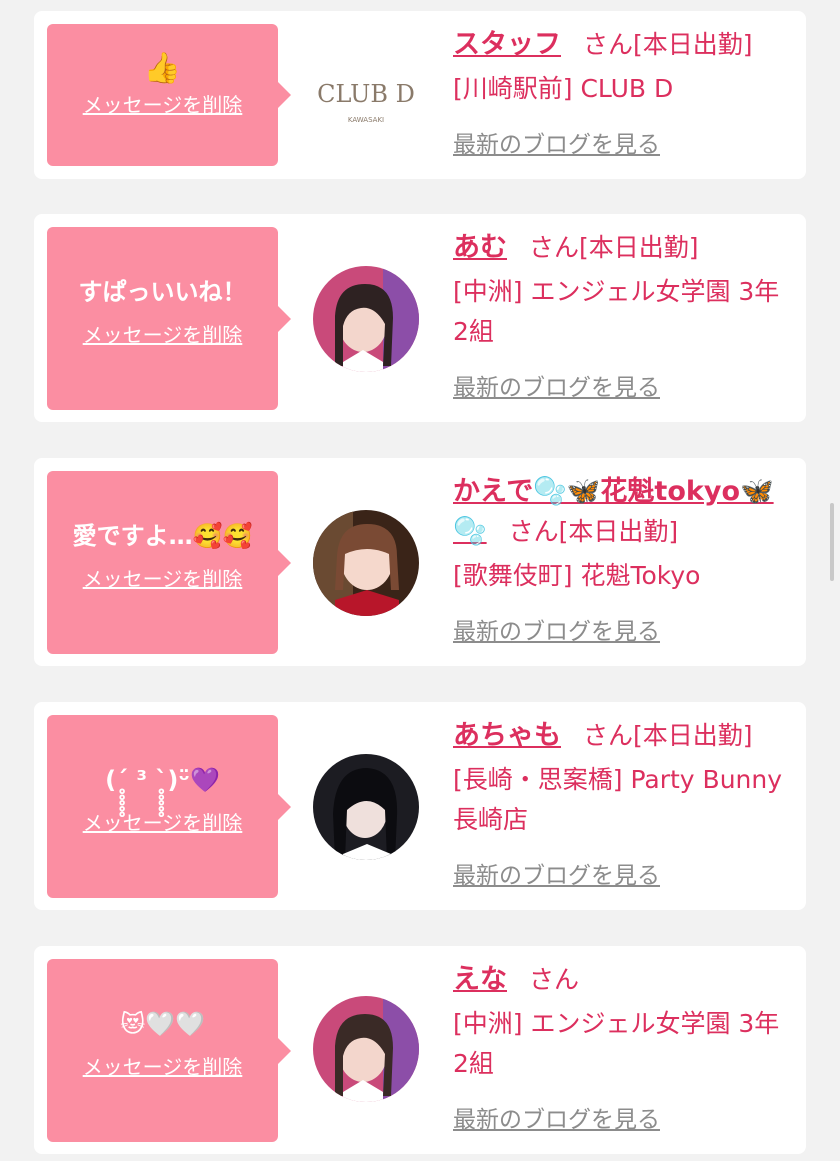 The image size is (840, 1161). What do you see at coordinates (507, 44) in the screenshot?
I see `cast-name-link: スタッフ` at bounding box center [507, 44].